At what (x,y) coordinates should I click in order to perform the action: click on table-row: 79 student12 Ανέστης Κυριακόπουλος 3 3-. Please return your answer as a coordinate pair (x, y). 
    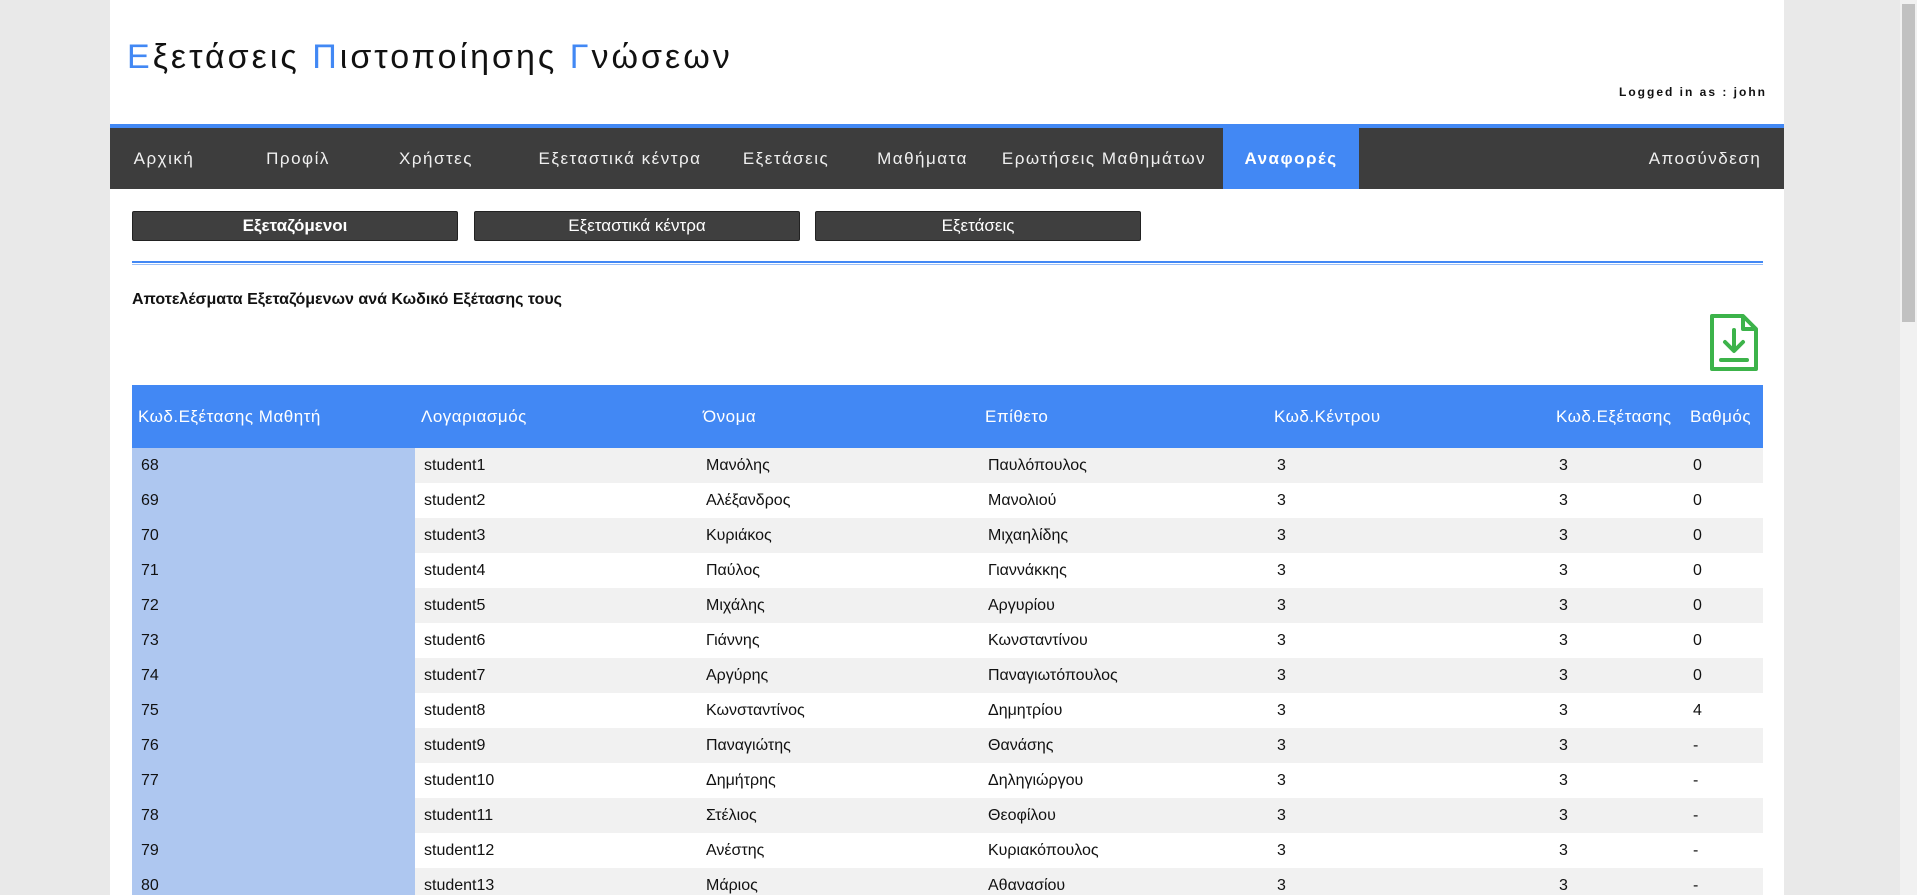
    Looking at the image, I should click on (947, 850).